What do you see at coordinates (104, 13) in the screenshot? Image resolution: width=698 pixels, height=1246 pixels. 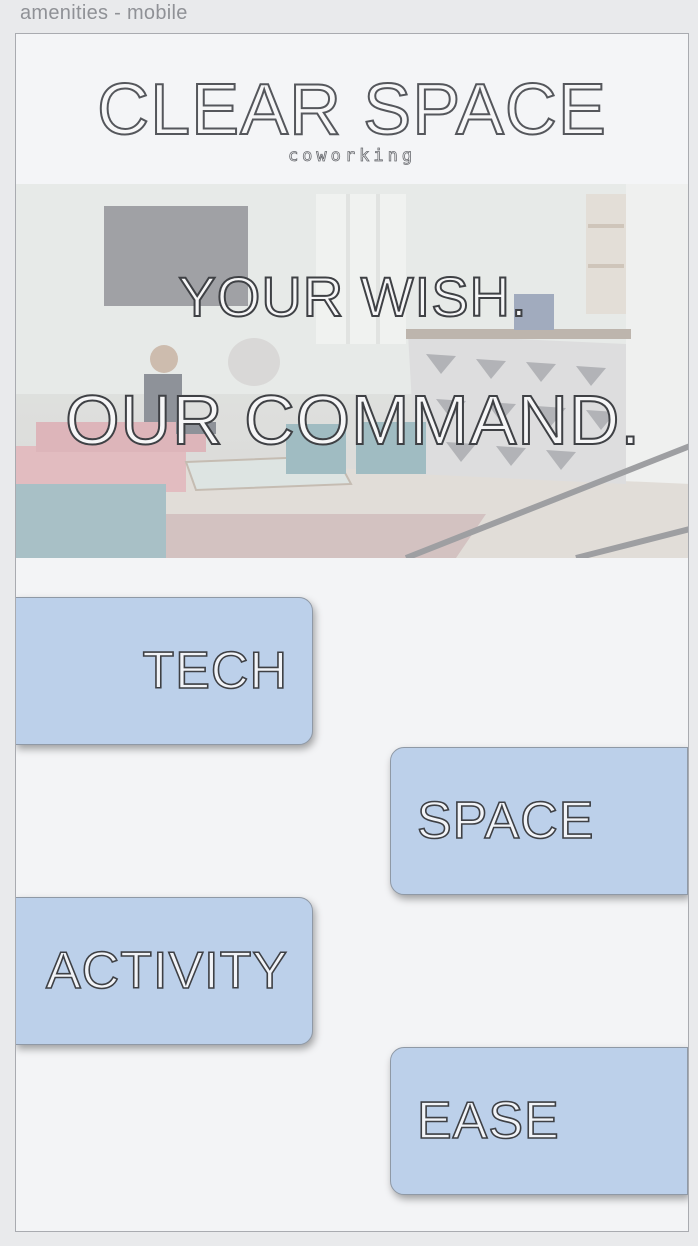 I see `artboard-label: amenities - mobile` at bounding box center [104, 13].